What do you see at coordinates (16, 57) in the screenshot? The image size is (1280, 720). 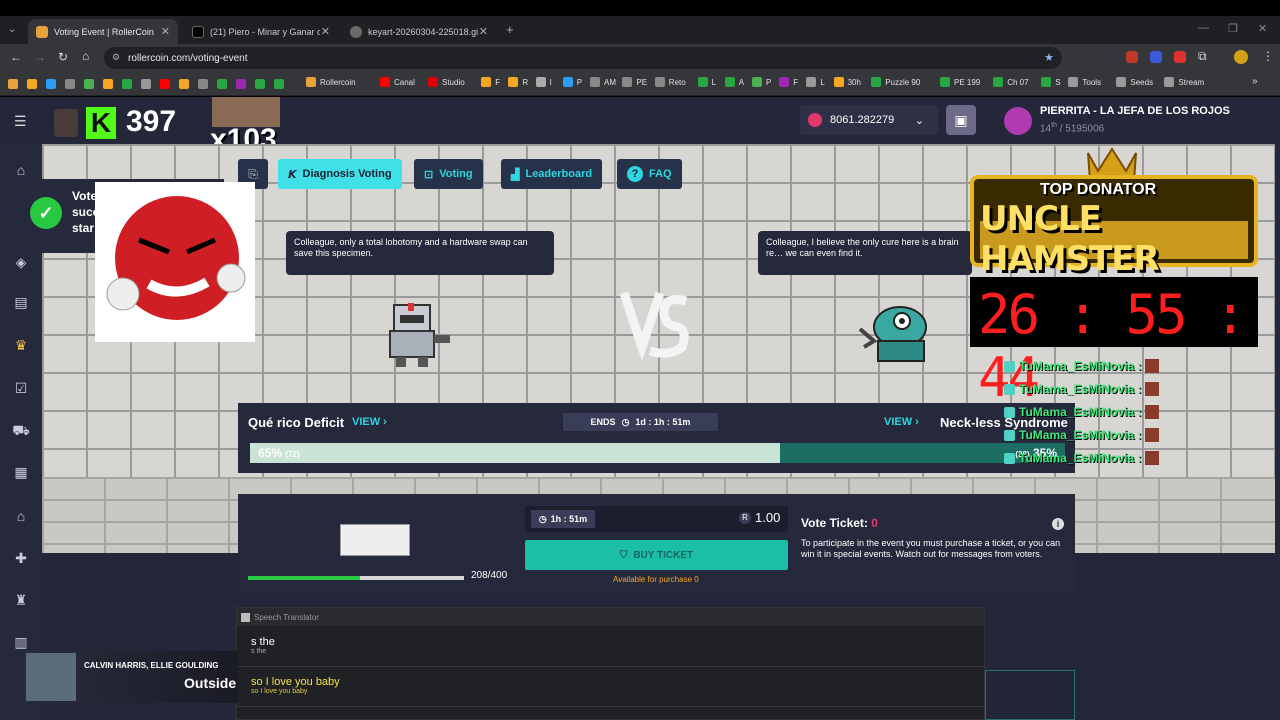 I see `back-icon: ←` at bounding box center [16, 57].